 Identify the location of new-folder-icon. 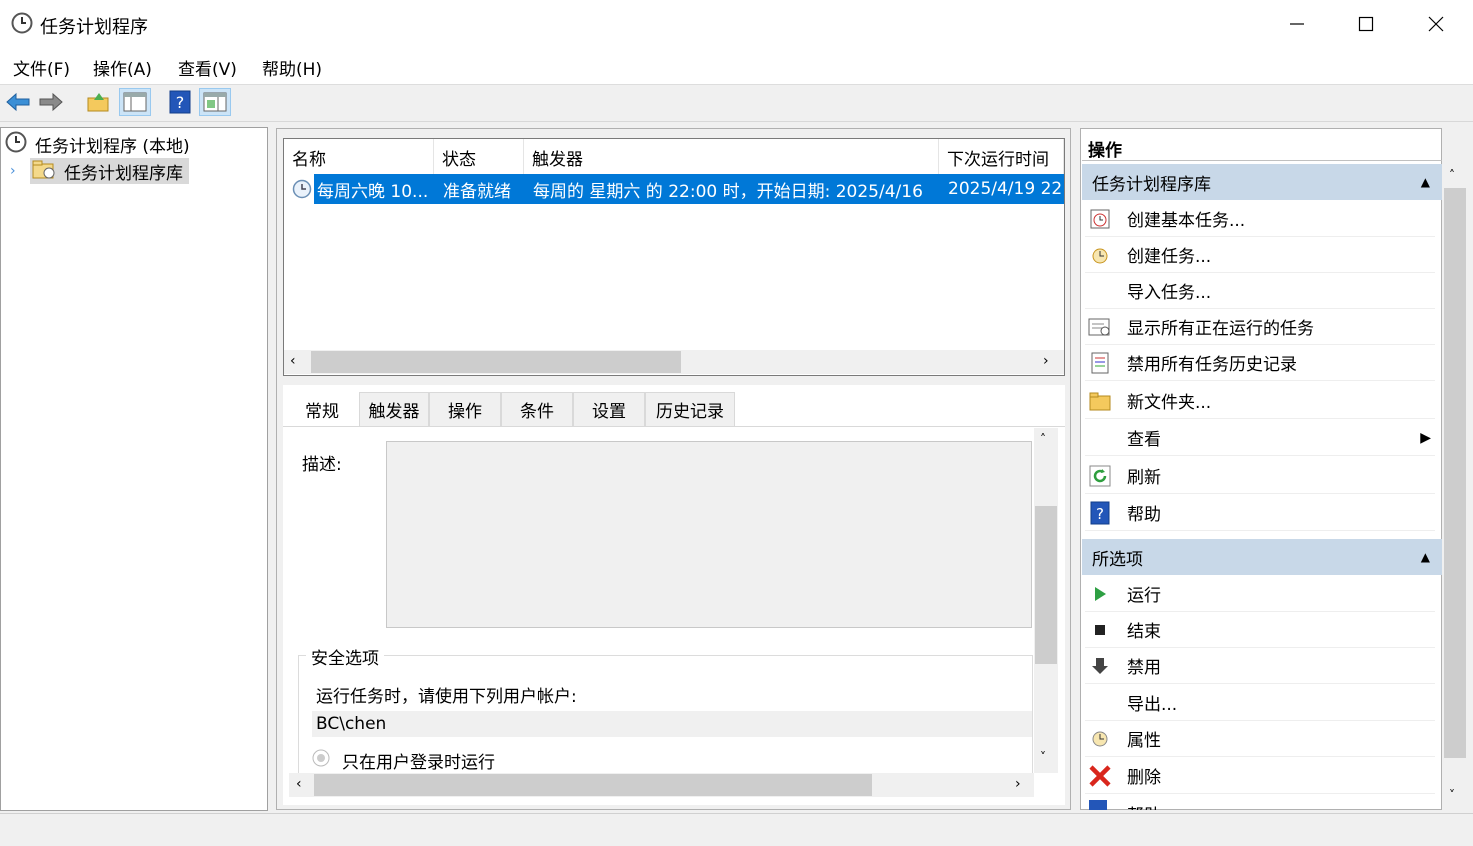
(1100, 401).